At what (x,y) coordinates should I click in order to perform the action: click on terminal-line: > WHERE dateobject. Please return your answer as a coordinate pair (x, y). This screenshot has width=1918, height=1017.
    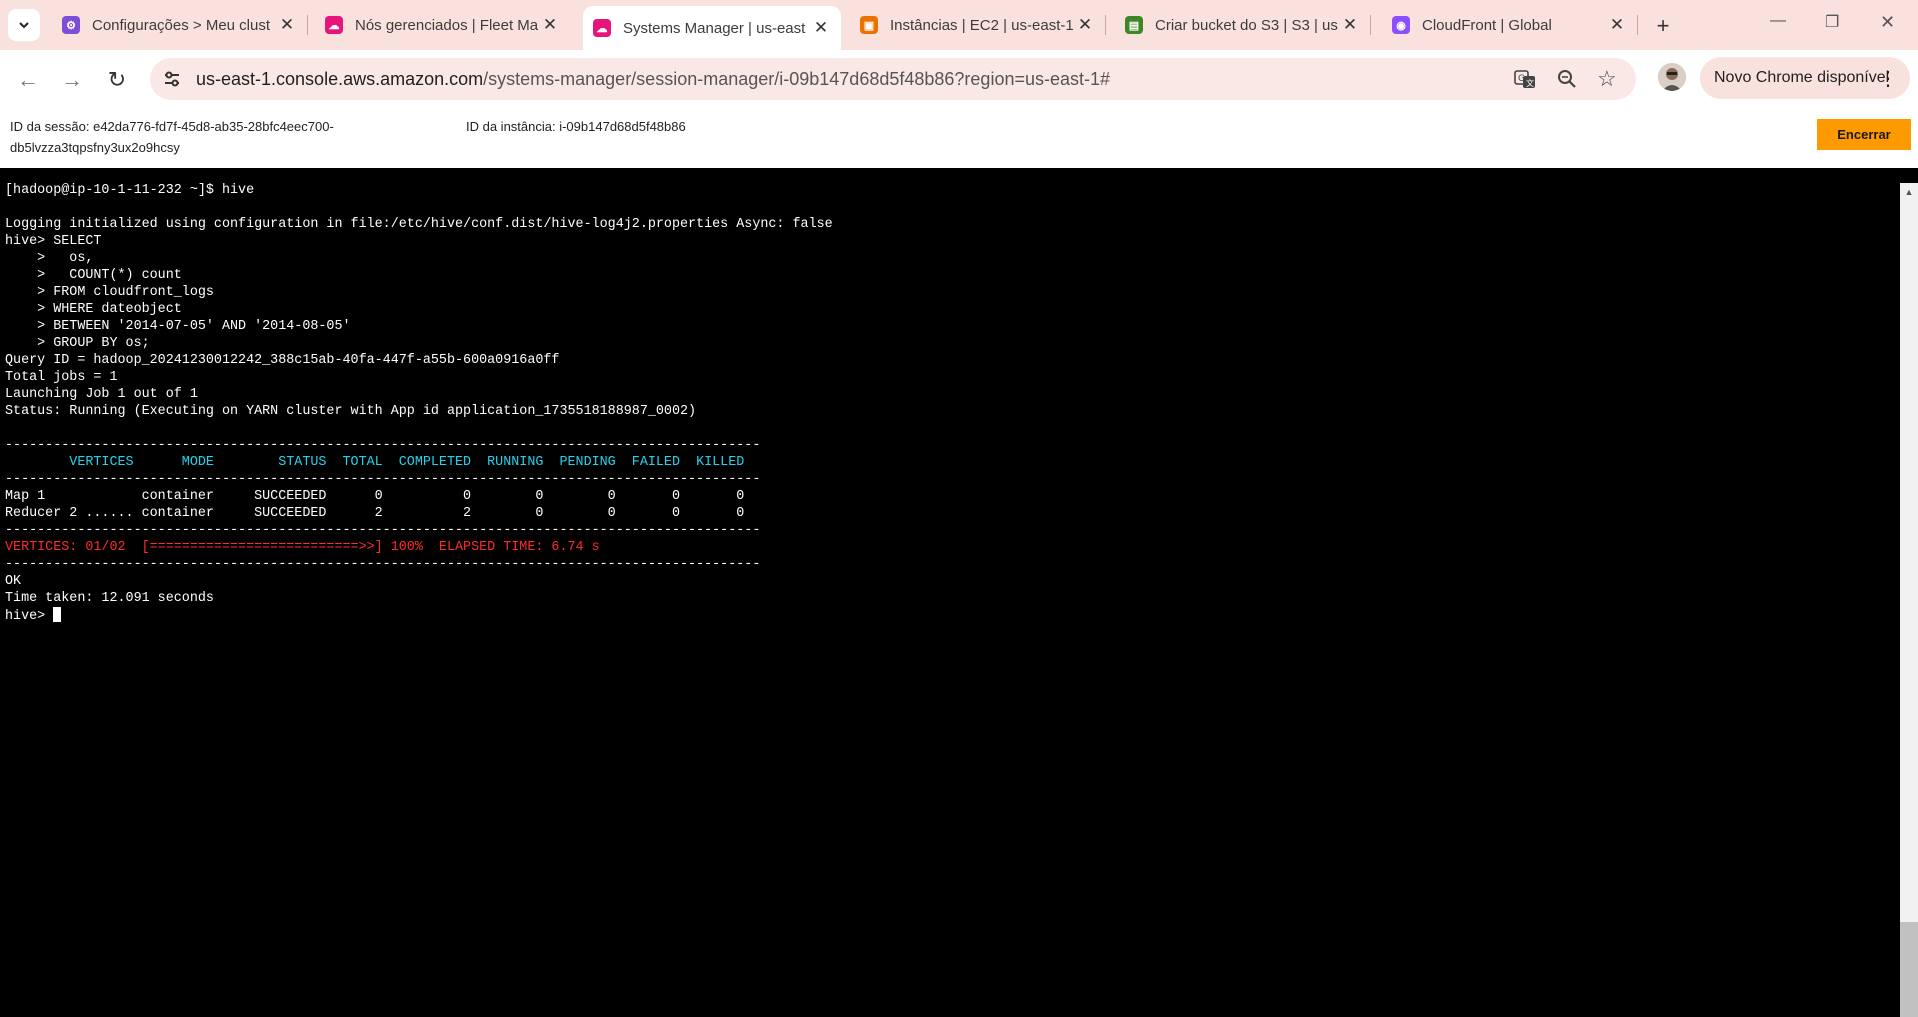
    Looking at the image, I should click on (93, 309).